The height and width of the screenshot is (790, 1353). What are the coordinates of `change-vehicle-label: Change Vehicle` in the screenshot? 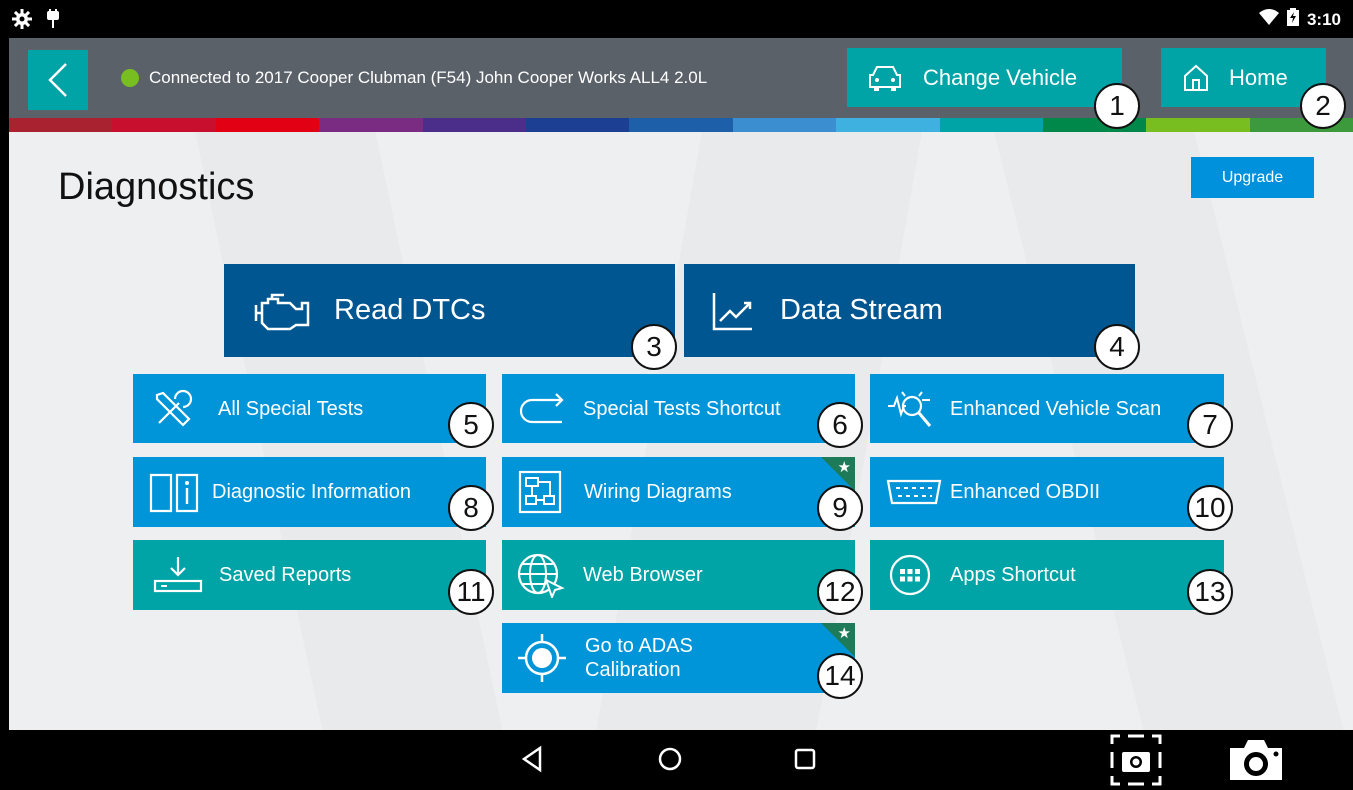 It's located at (1000, 77).